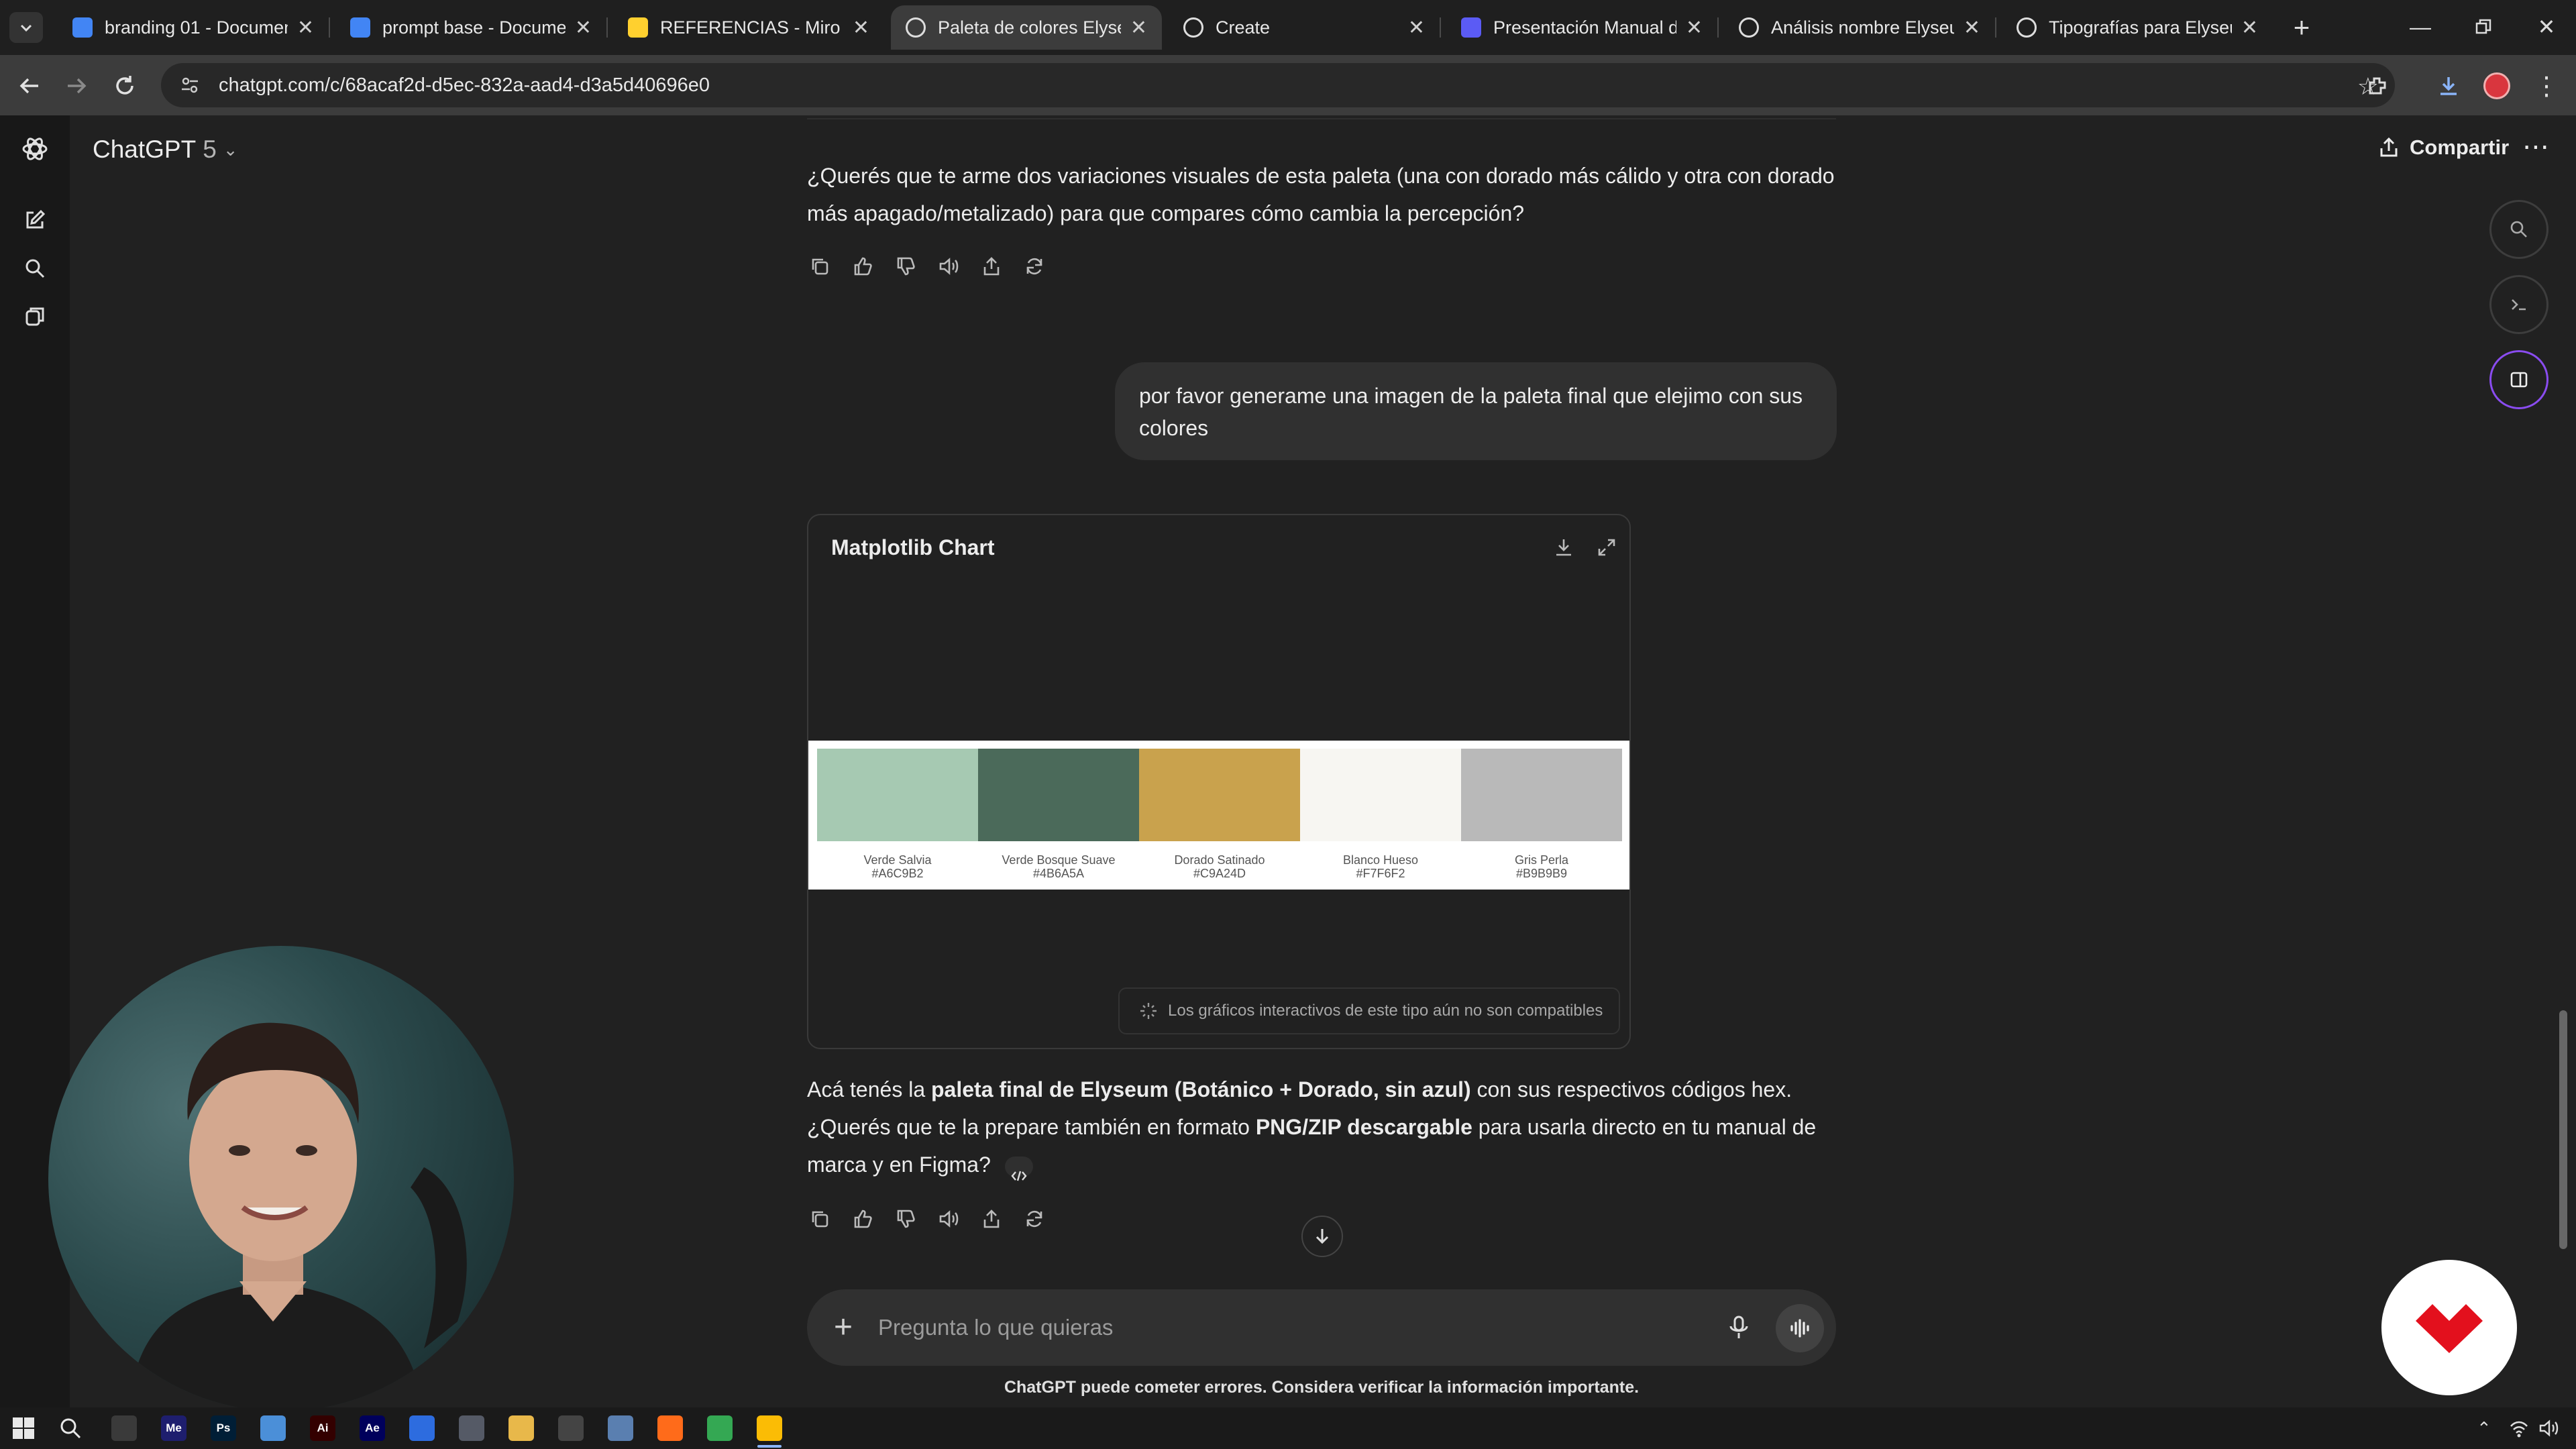 The image size is (2576, 1449). Describe the element at coordinates (1322, 1236) in the screenshot. I see `scroll-to-bottom-button` at that location.